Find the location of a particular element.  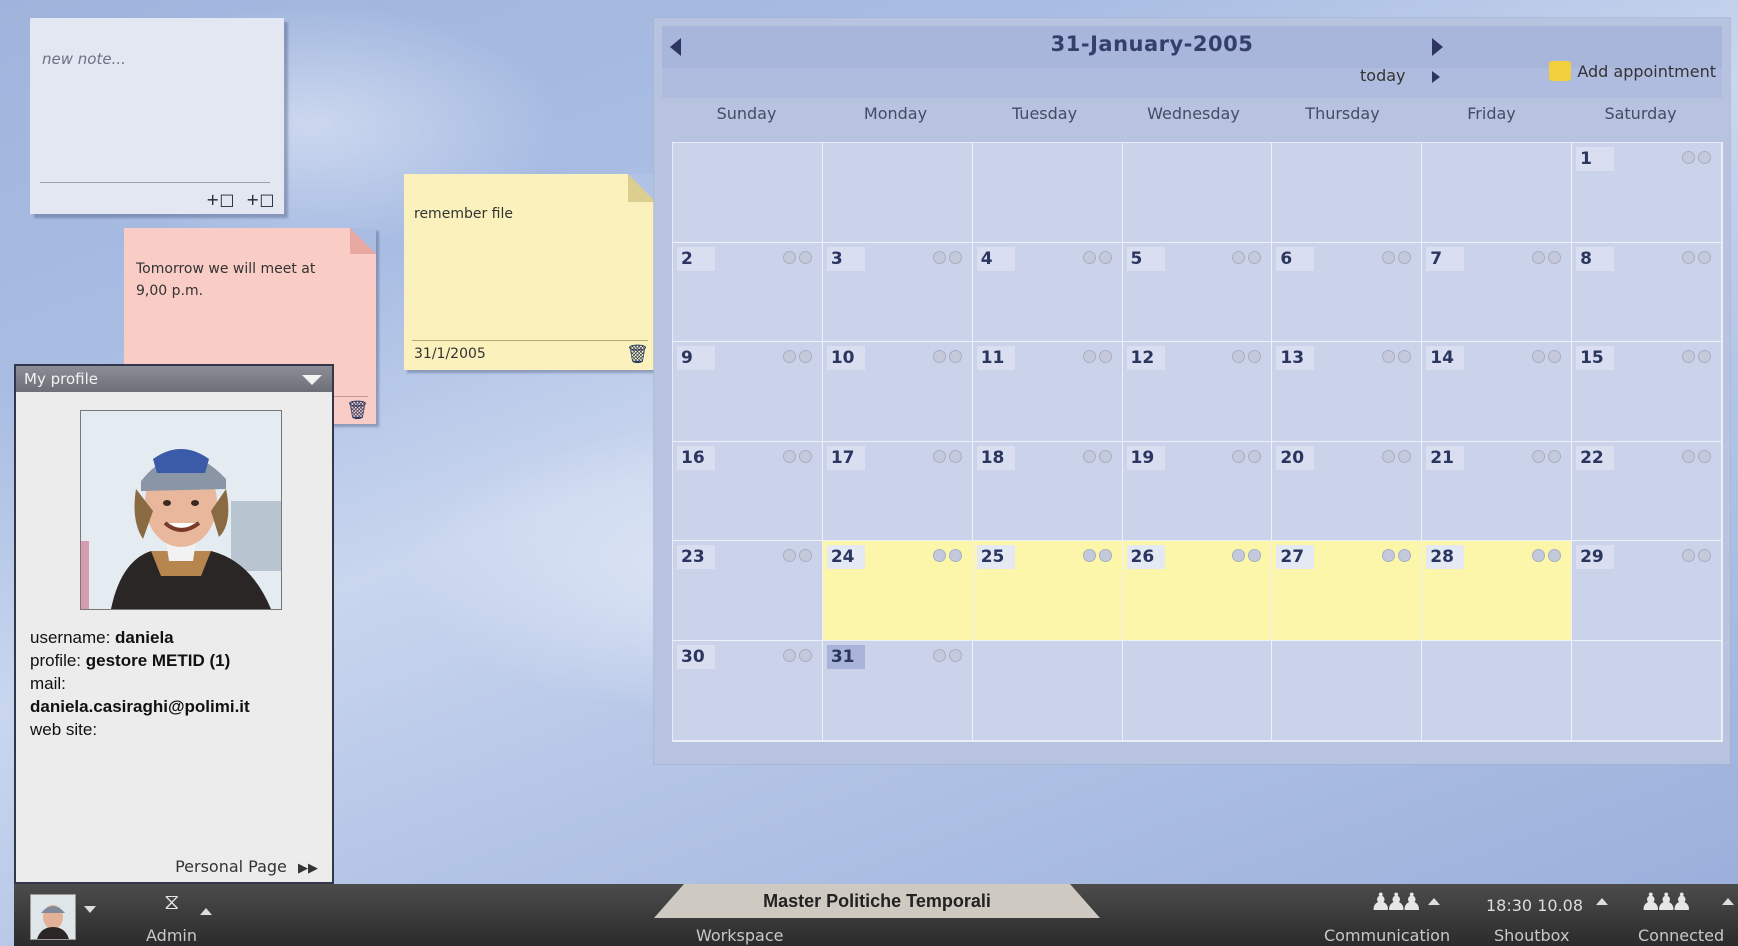

calendar-day-cell: 29 is located at coordinates (1647, 591).